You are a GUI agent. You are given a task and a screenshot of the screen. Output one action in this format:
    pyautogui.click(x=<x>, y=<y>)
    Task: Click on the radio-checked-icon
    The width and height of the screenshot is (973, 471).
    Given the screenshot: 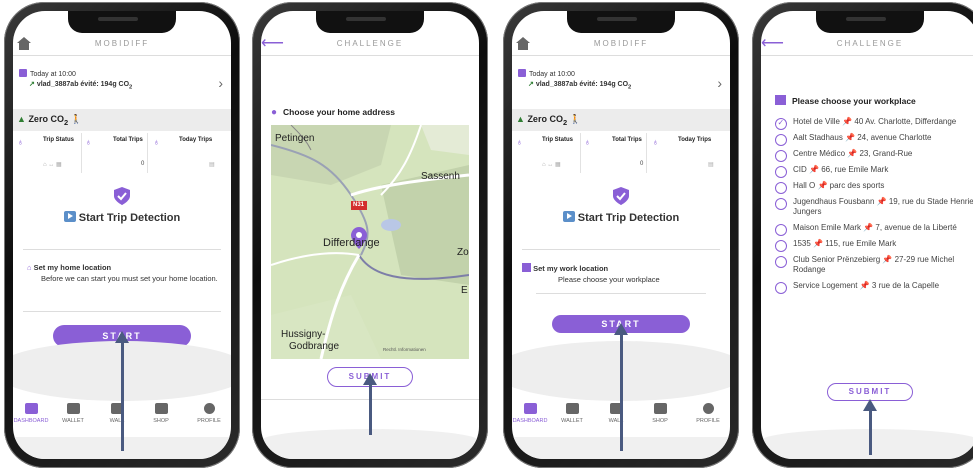 What is the action you would take?
    pyautogui.click(x=781, y=124)
    